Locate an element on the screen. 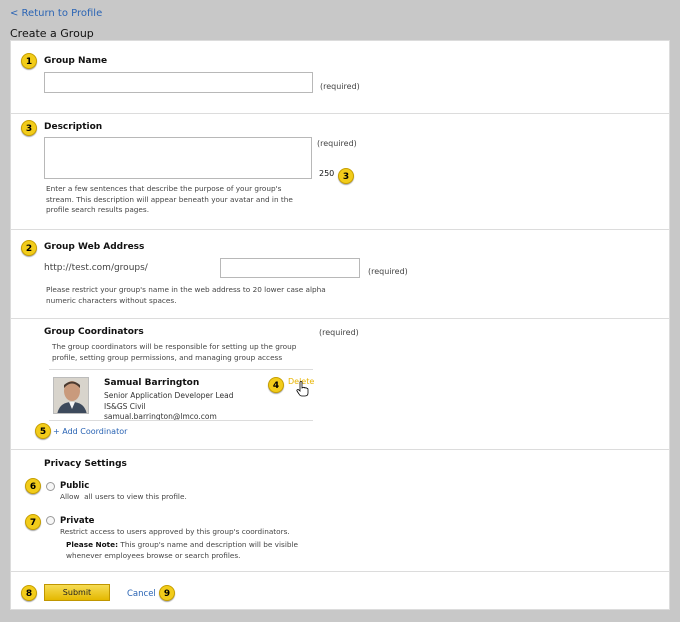 The width and height of the screenshot is (680, 622). public-option-label: Public is located at coordinates (75, 486).